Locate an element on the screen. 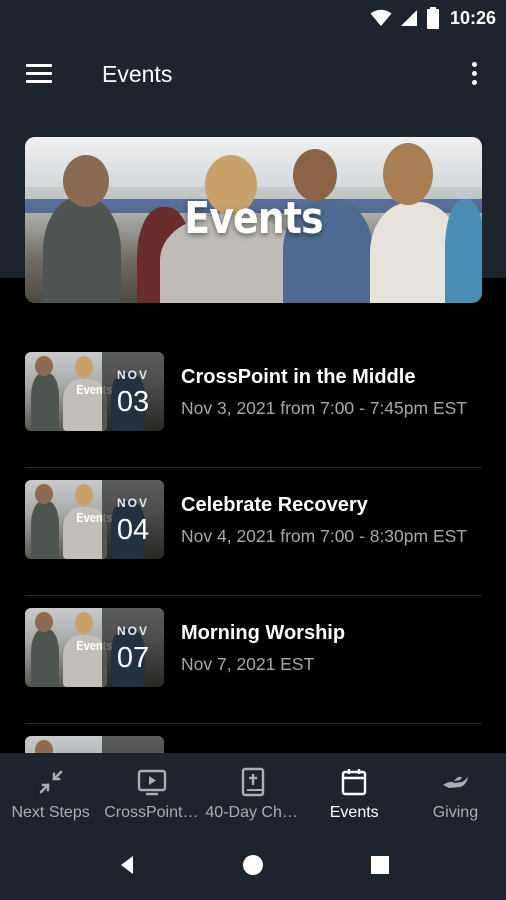  app-bar: Events is located at coordinates (253, 74).